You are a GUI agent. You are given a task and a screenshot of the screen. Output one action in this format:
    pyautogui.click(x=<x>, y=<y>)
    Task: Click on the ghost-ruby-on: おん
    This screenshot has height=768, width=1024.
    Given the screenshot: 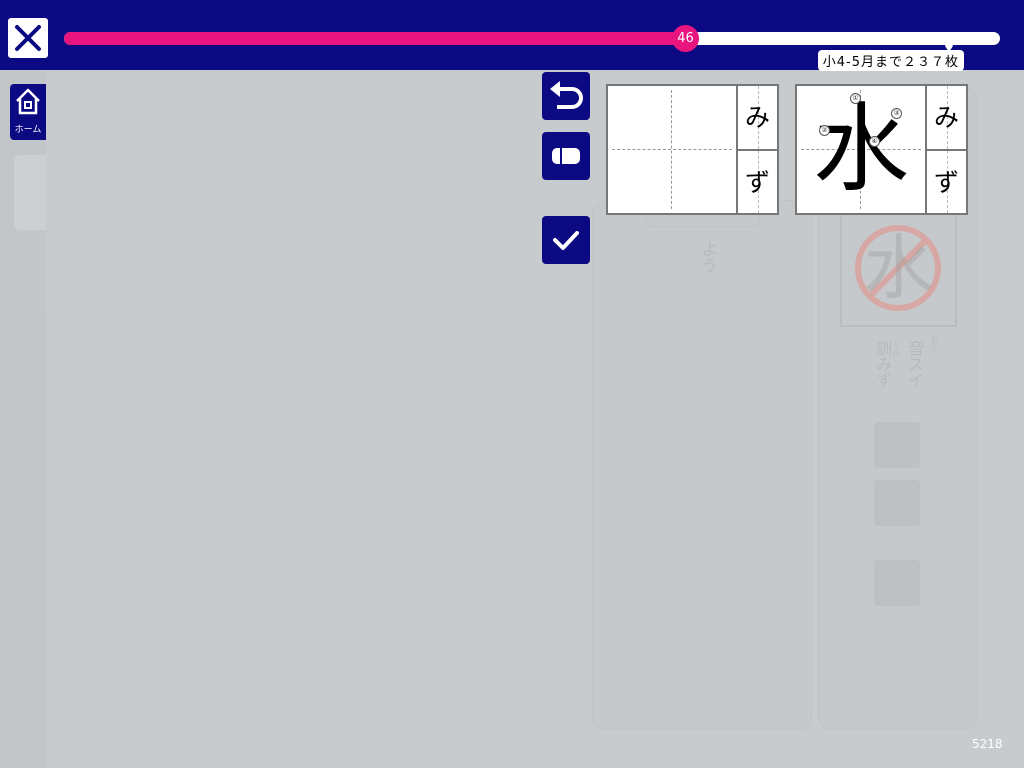 What is the action you would take?
    pyautogui.click(x=934, y=344)
    